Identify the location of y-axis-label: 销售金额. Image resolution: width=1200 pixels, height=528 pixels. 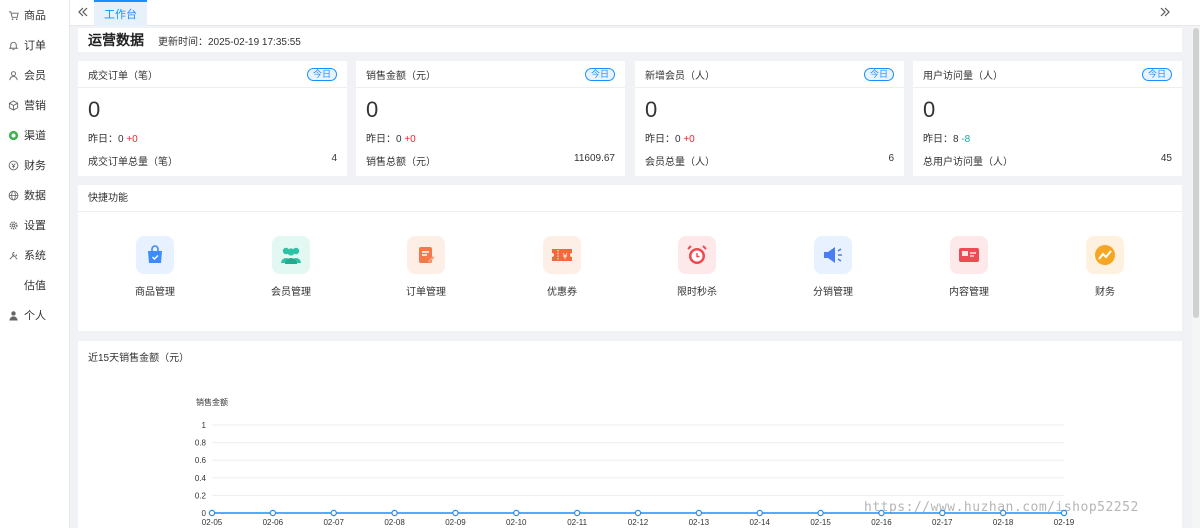
(212, 402).